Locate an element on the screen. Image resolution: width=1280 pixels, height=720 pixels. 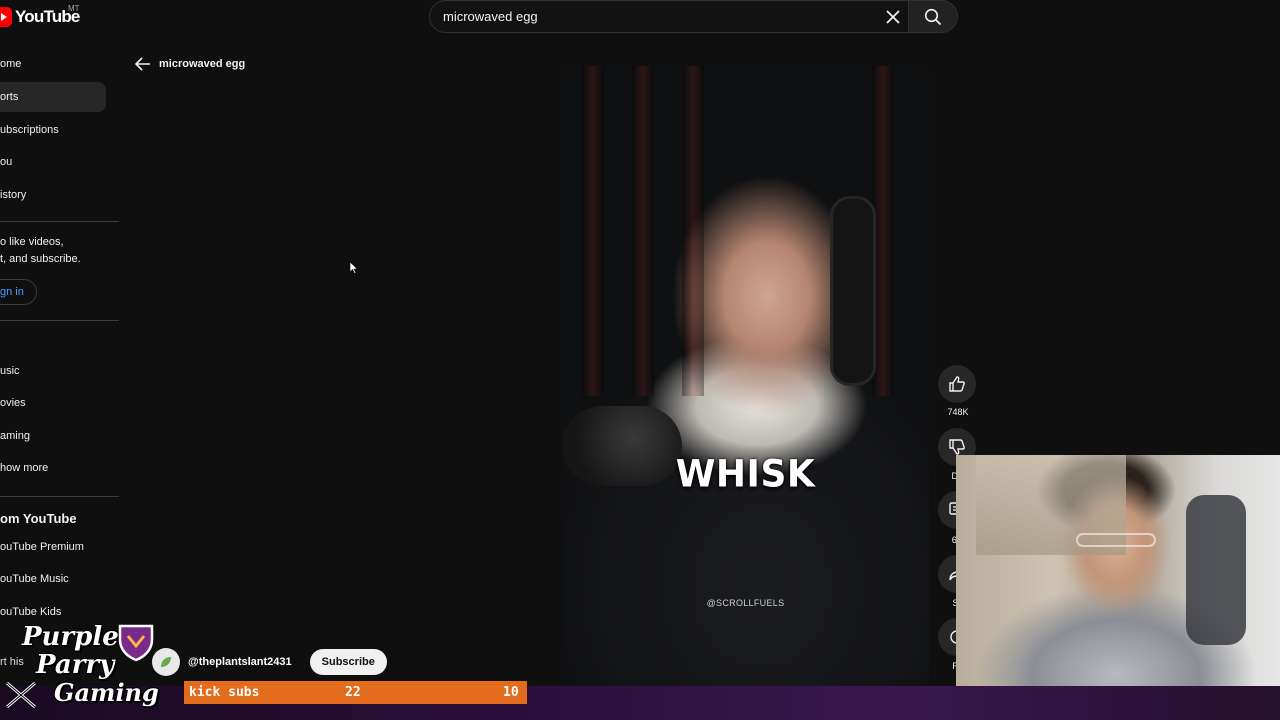
subs-goal-target: 10 is located at coordinates (511, 692).